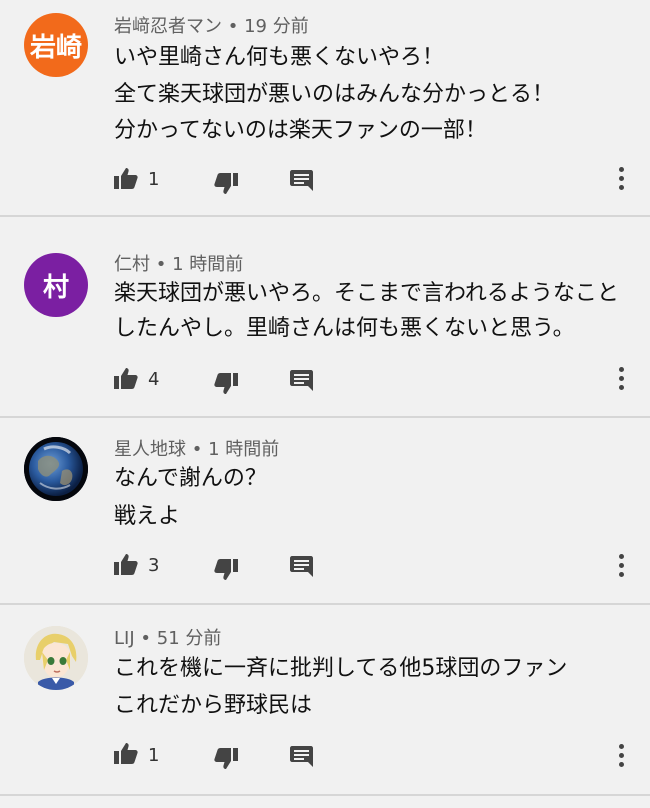 This screenshot has height=808, width=650. What do you see at coordinates (279, 57) in the screenshot?
I see `comment-text-line: いや里崎さん何も悪くないやろ！` at bounding box center [279, 57].